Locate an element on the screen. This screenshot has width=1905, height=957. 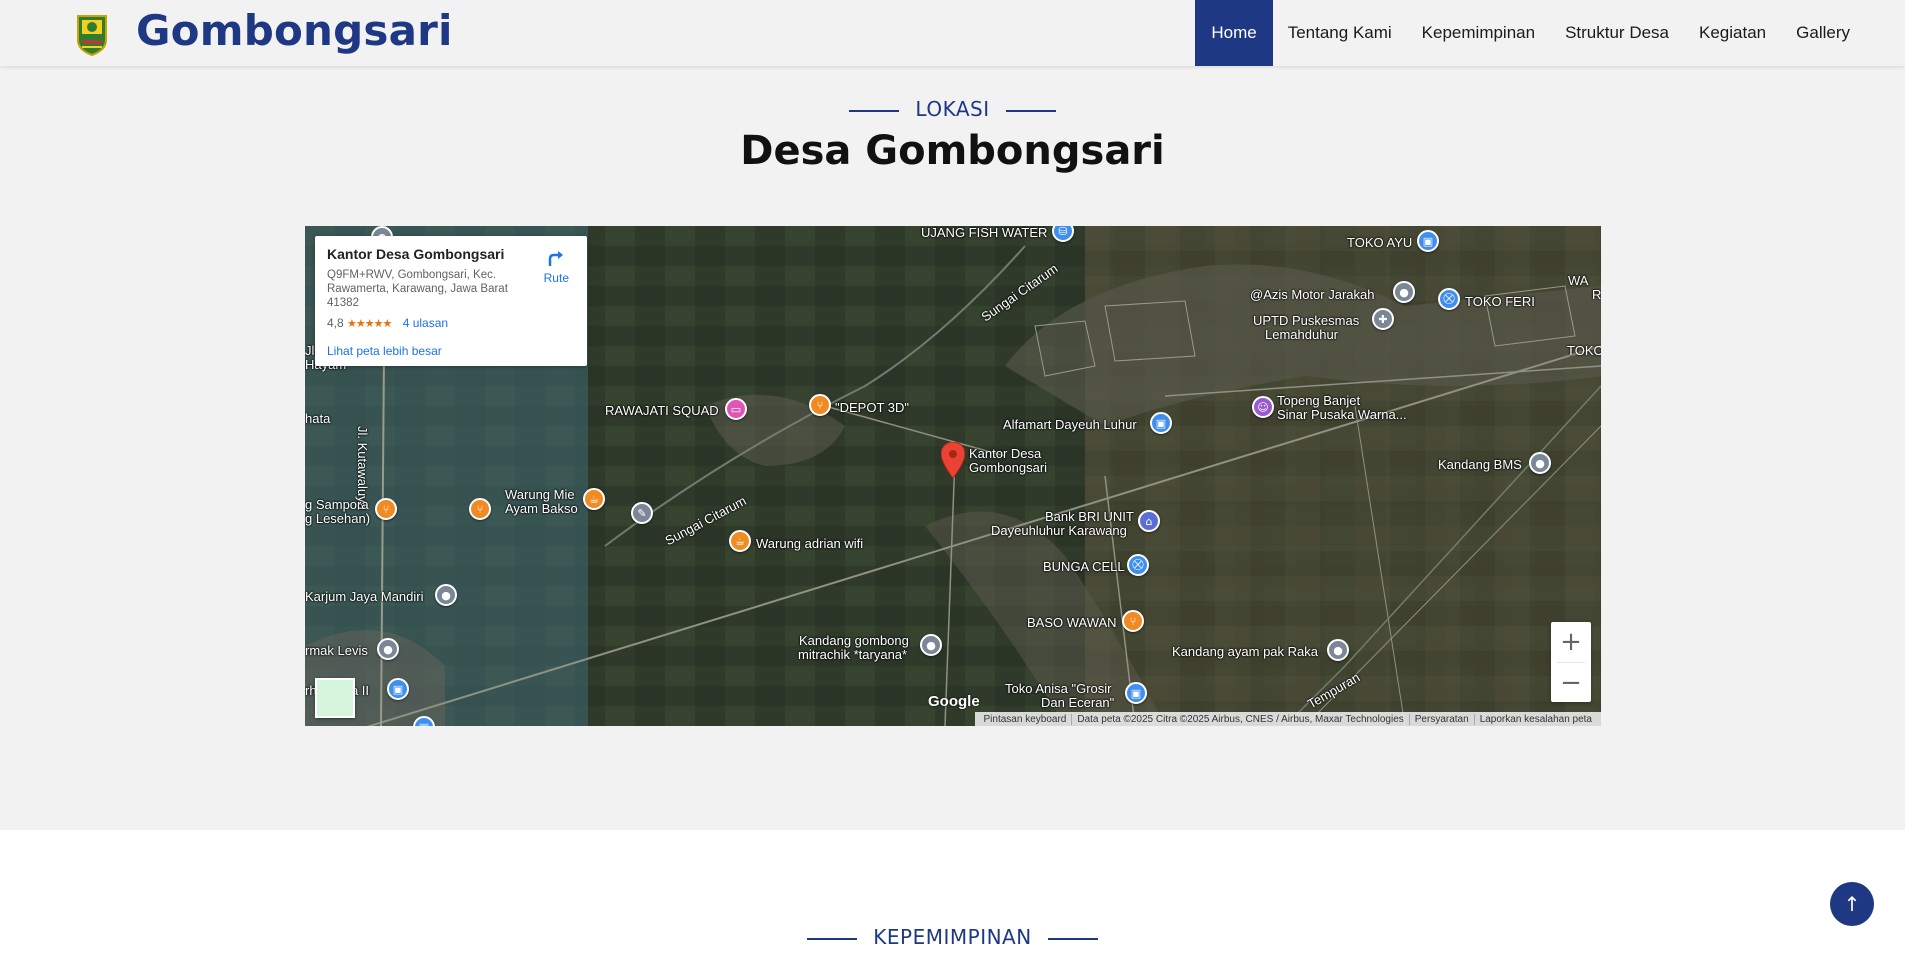
place-label: UPTD Puskesmas is located at coordinates (1306, 321).